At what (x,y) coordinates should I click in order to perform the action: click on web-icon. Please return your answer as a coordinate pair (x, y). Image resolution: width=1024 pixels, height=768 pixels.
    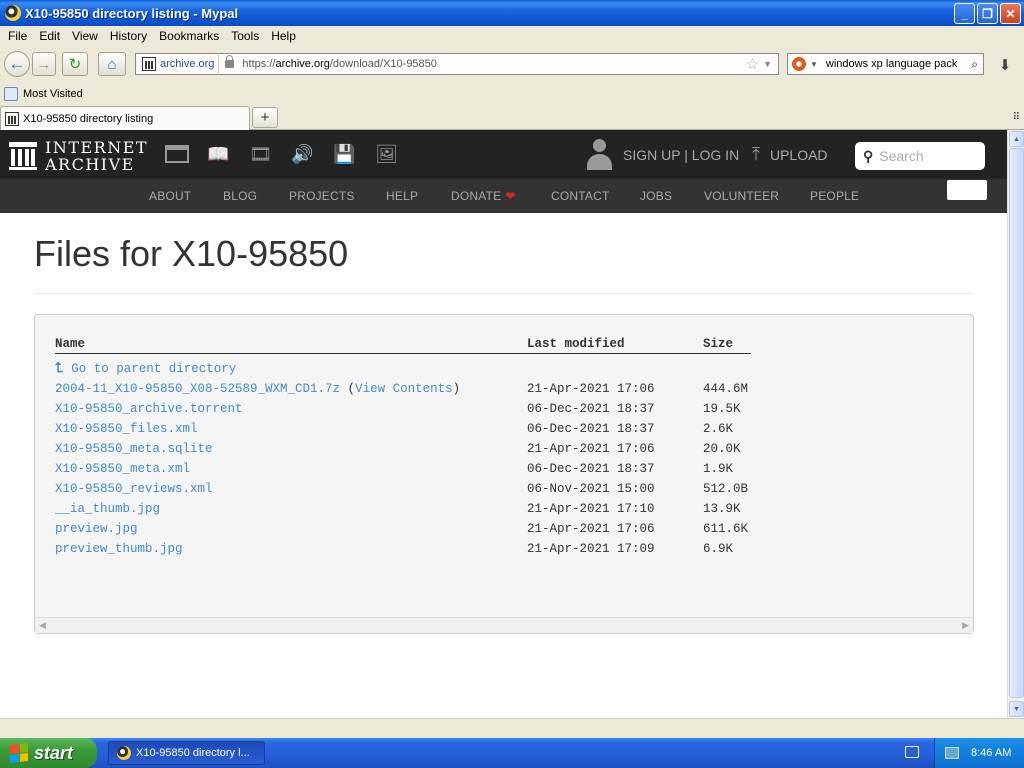
    Looking at the image, I should click on (177, 154).